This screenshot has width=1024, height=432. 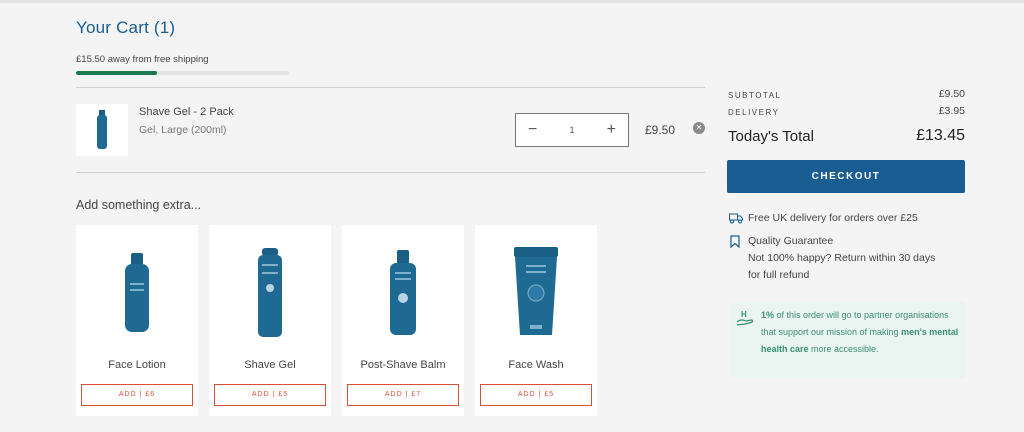 I want to click on product-card-post-shave-balm: Post-Shave Balm ADD | £7, so click(x=403, y=320).